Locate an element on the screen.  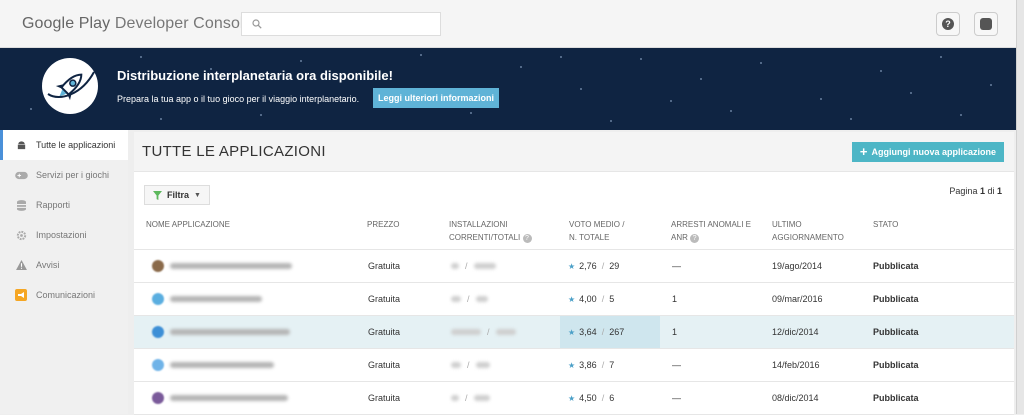
brand-sub: Developer Console is located at coordinates (183, 23).